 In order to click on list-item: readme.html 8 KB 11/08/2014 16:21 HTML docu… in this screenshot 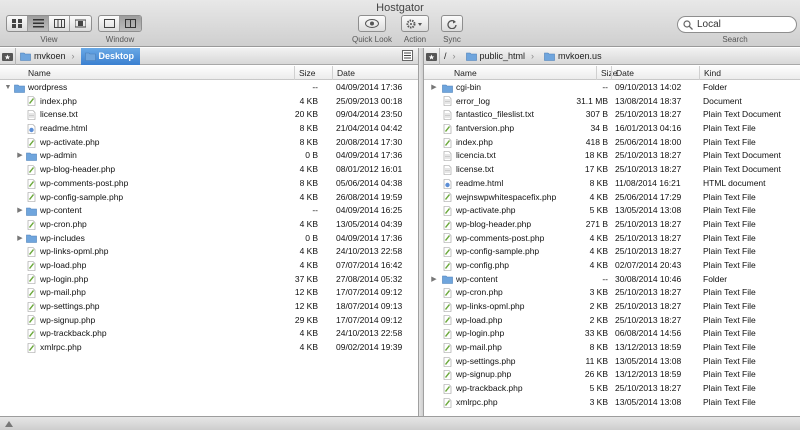, I will do `click(612, 184)`.